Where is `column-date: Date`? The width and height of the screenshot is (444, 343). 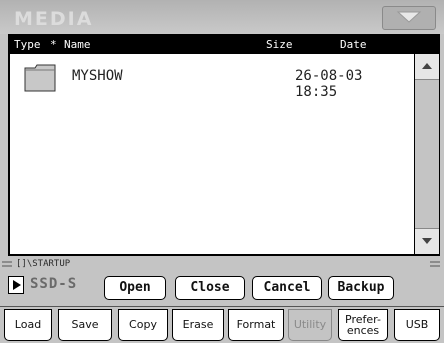 column-date: Date is located at coordinates (353, 44).